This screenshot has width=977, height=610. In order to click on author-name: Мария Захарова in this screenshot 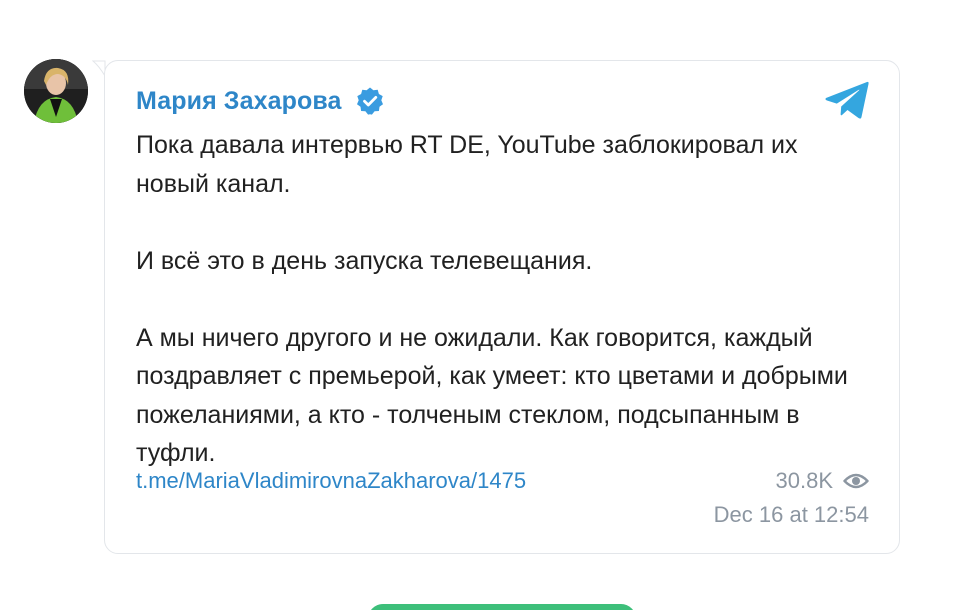, I will do `click(238, 101)`.